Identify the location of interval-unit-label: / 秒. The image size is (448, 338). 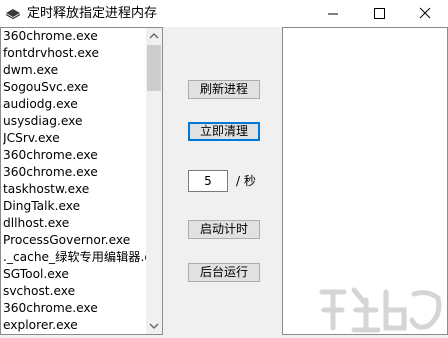
(246, 181).